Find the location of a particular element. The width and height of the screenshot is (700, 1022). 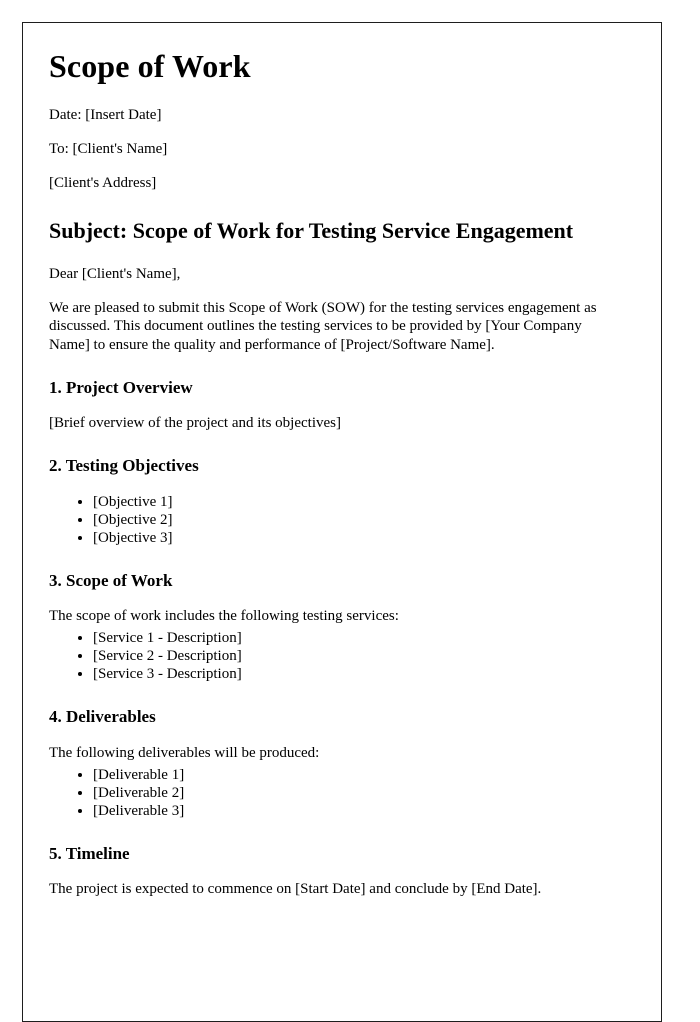

list-item: [Service 1 - Description] is located at coordinates (364, 638).